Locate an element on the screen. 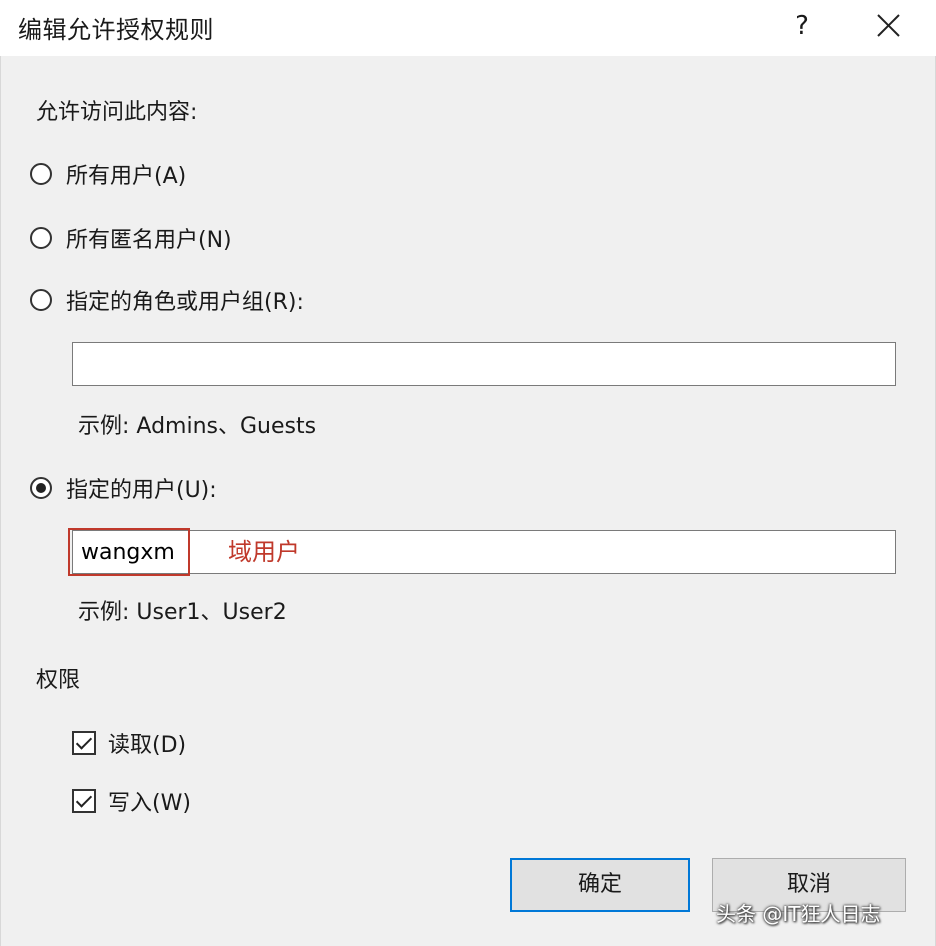  checkbox-read-label: 读取(D) is located at coordinates (147, 745).